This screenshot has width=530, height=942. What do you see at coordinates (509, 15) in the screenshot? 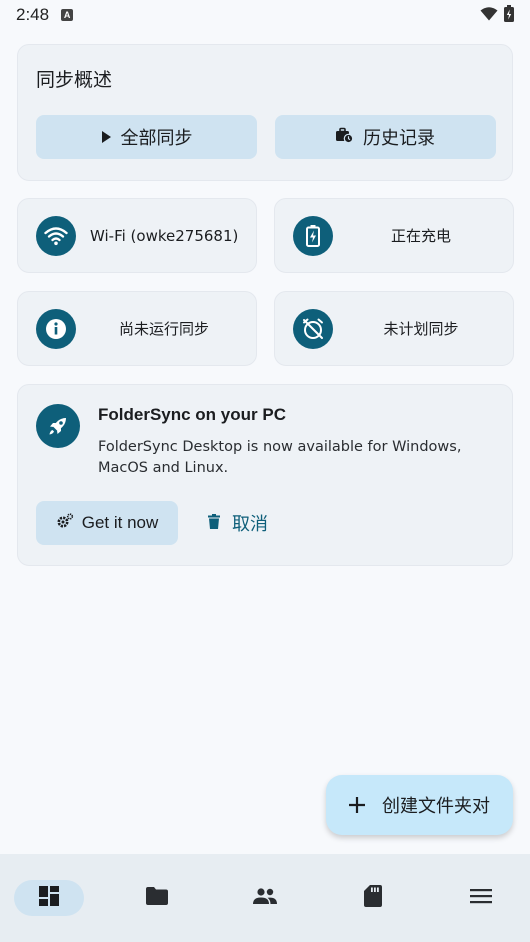
I see `battery-icon` at bounding box center [509, 15].